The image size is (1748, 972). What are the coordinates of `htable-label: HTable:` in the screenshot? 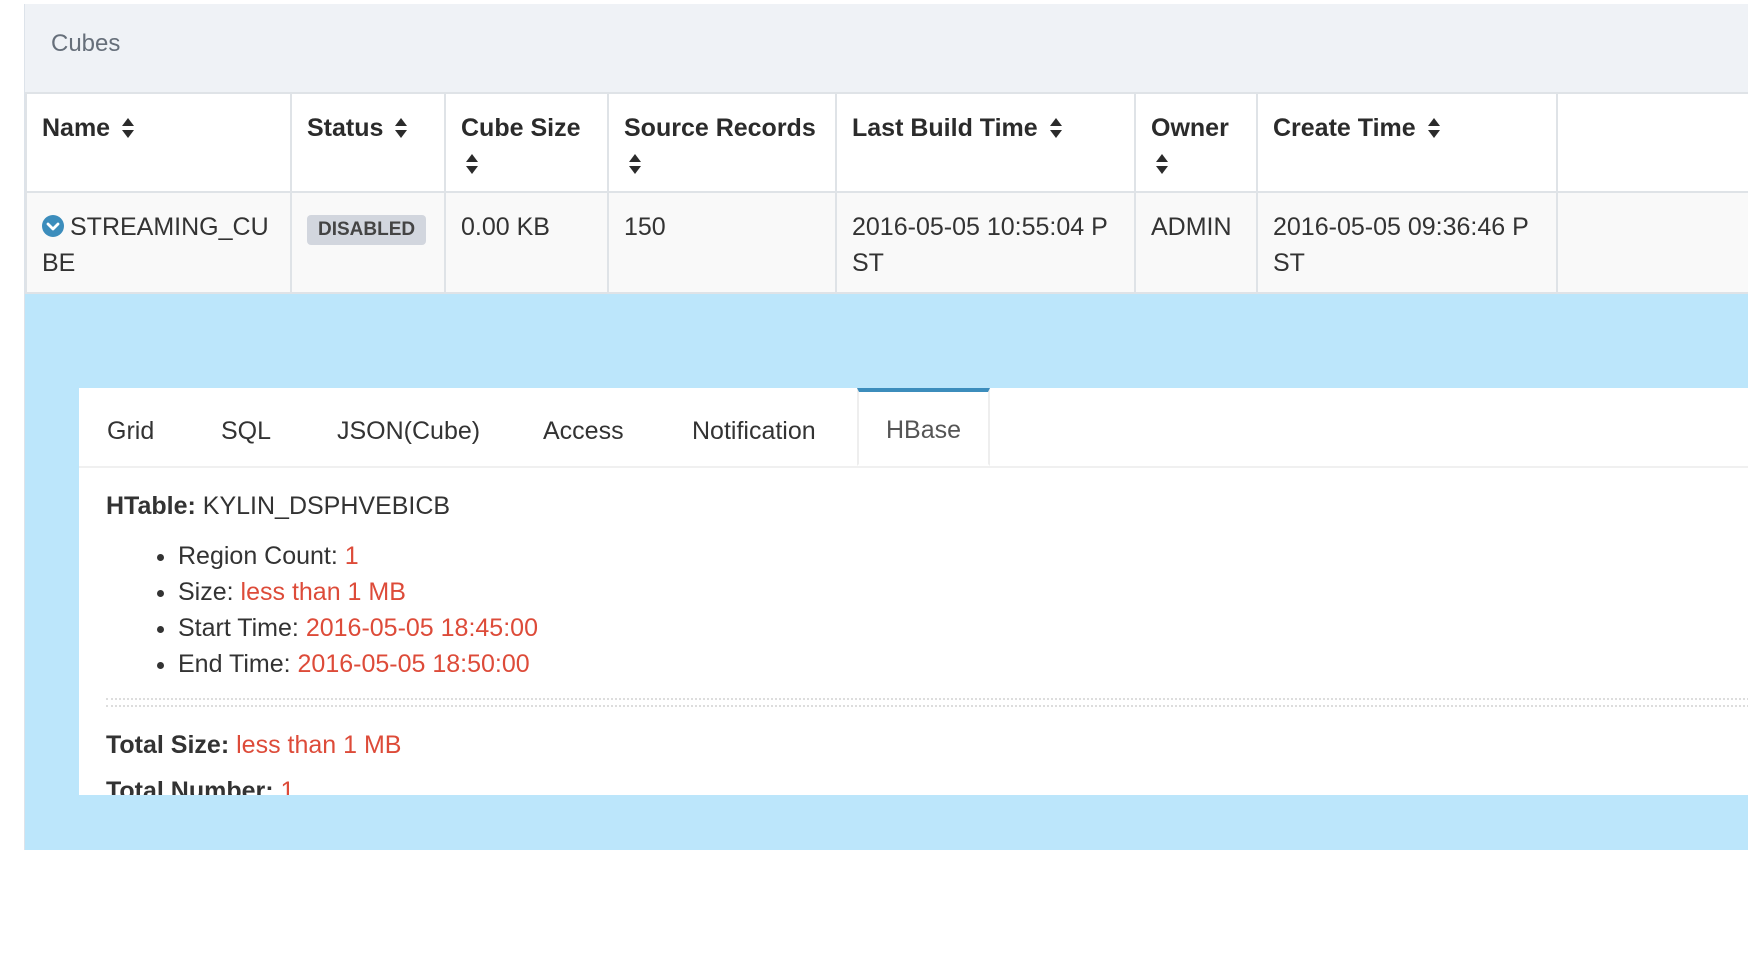 It's located at (151, 506).